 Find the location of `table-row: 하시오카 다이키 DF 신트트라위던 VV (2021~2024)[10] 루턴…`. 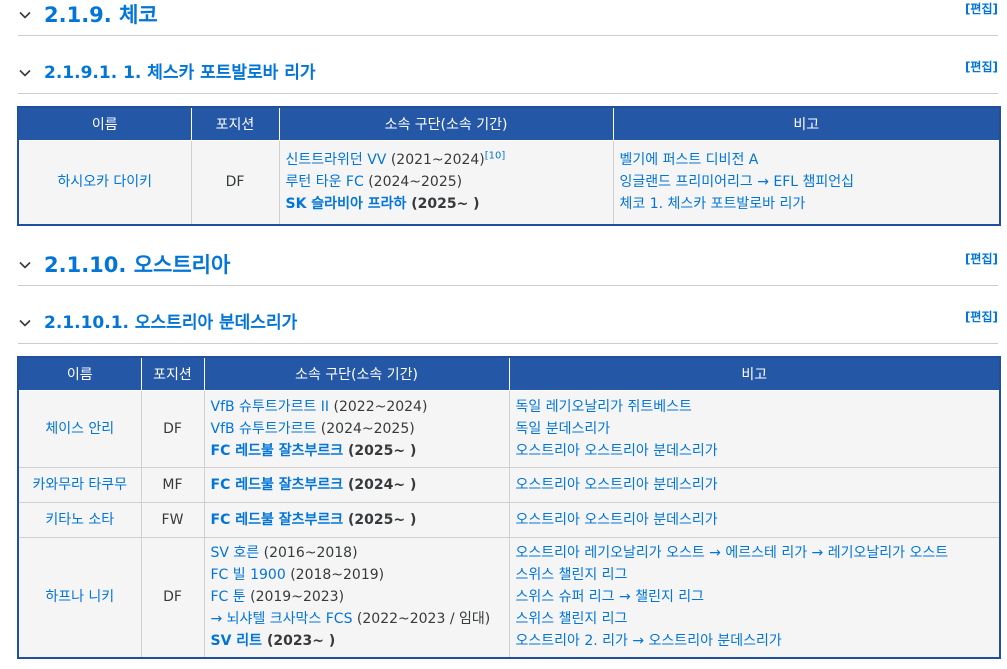

table-row: 하시오카 다이키 DF 신트트라위던 VV (2021~2024)[10] 루턴… is located at coordinates (509, 182).